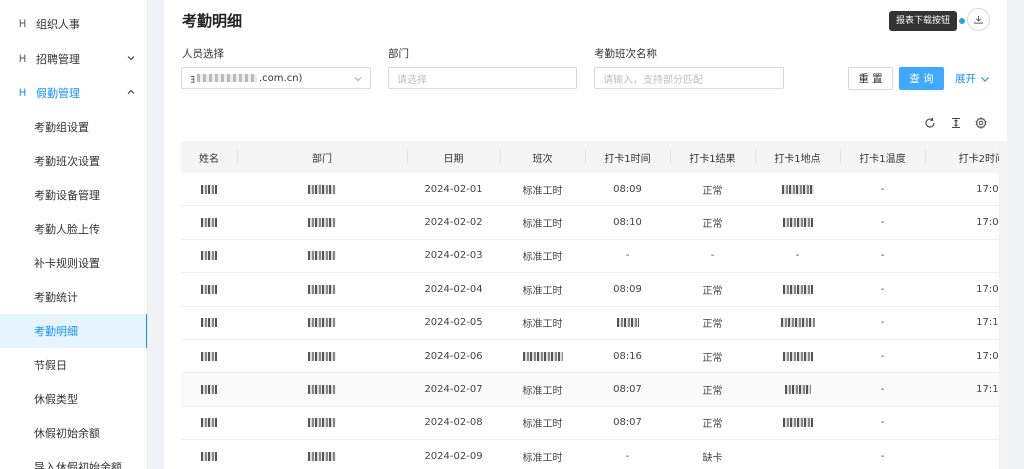 The image size is (1024, 469). What do you see at coordinates (594, 454) in the screenshot?
I see `table-row: 2024-02-09 标准工时 - 缺卡 - -` at bounding box center [594, 454].